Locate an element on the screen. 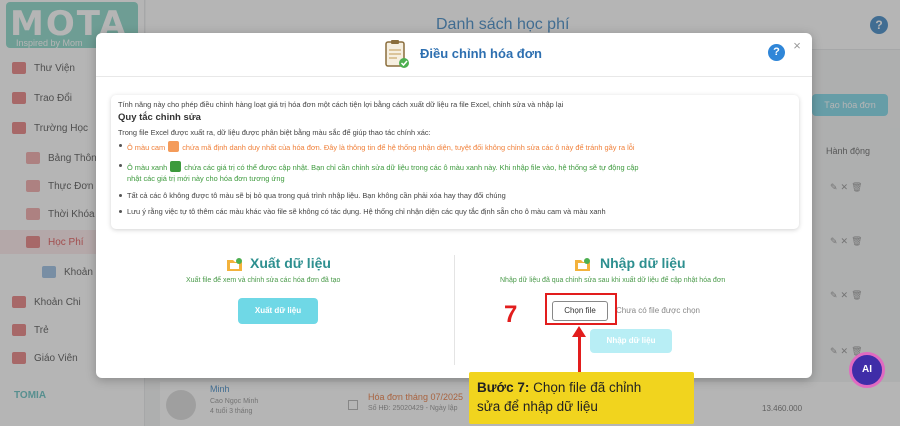  file-status: Chưa có file được chọn is located at coordinates (658, 310).